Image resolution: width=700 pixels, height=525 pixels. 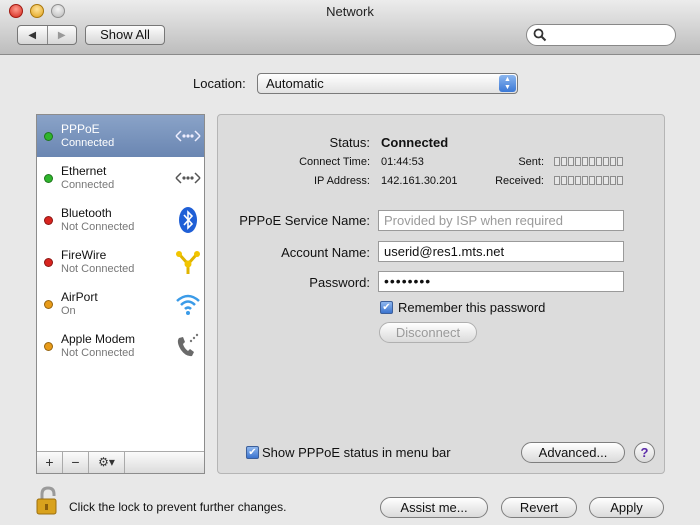 I want to click on modem-icon, so click(x=188, y=345).